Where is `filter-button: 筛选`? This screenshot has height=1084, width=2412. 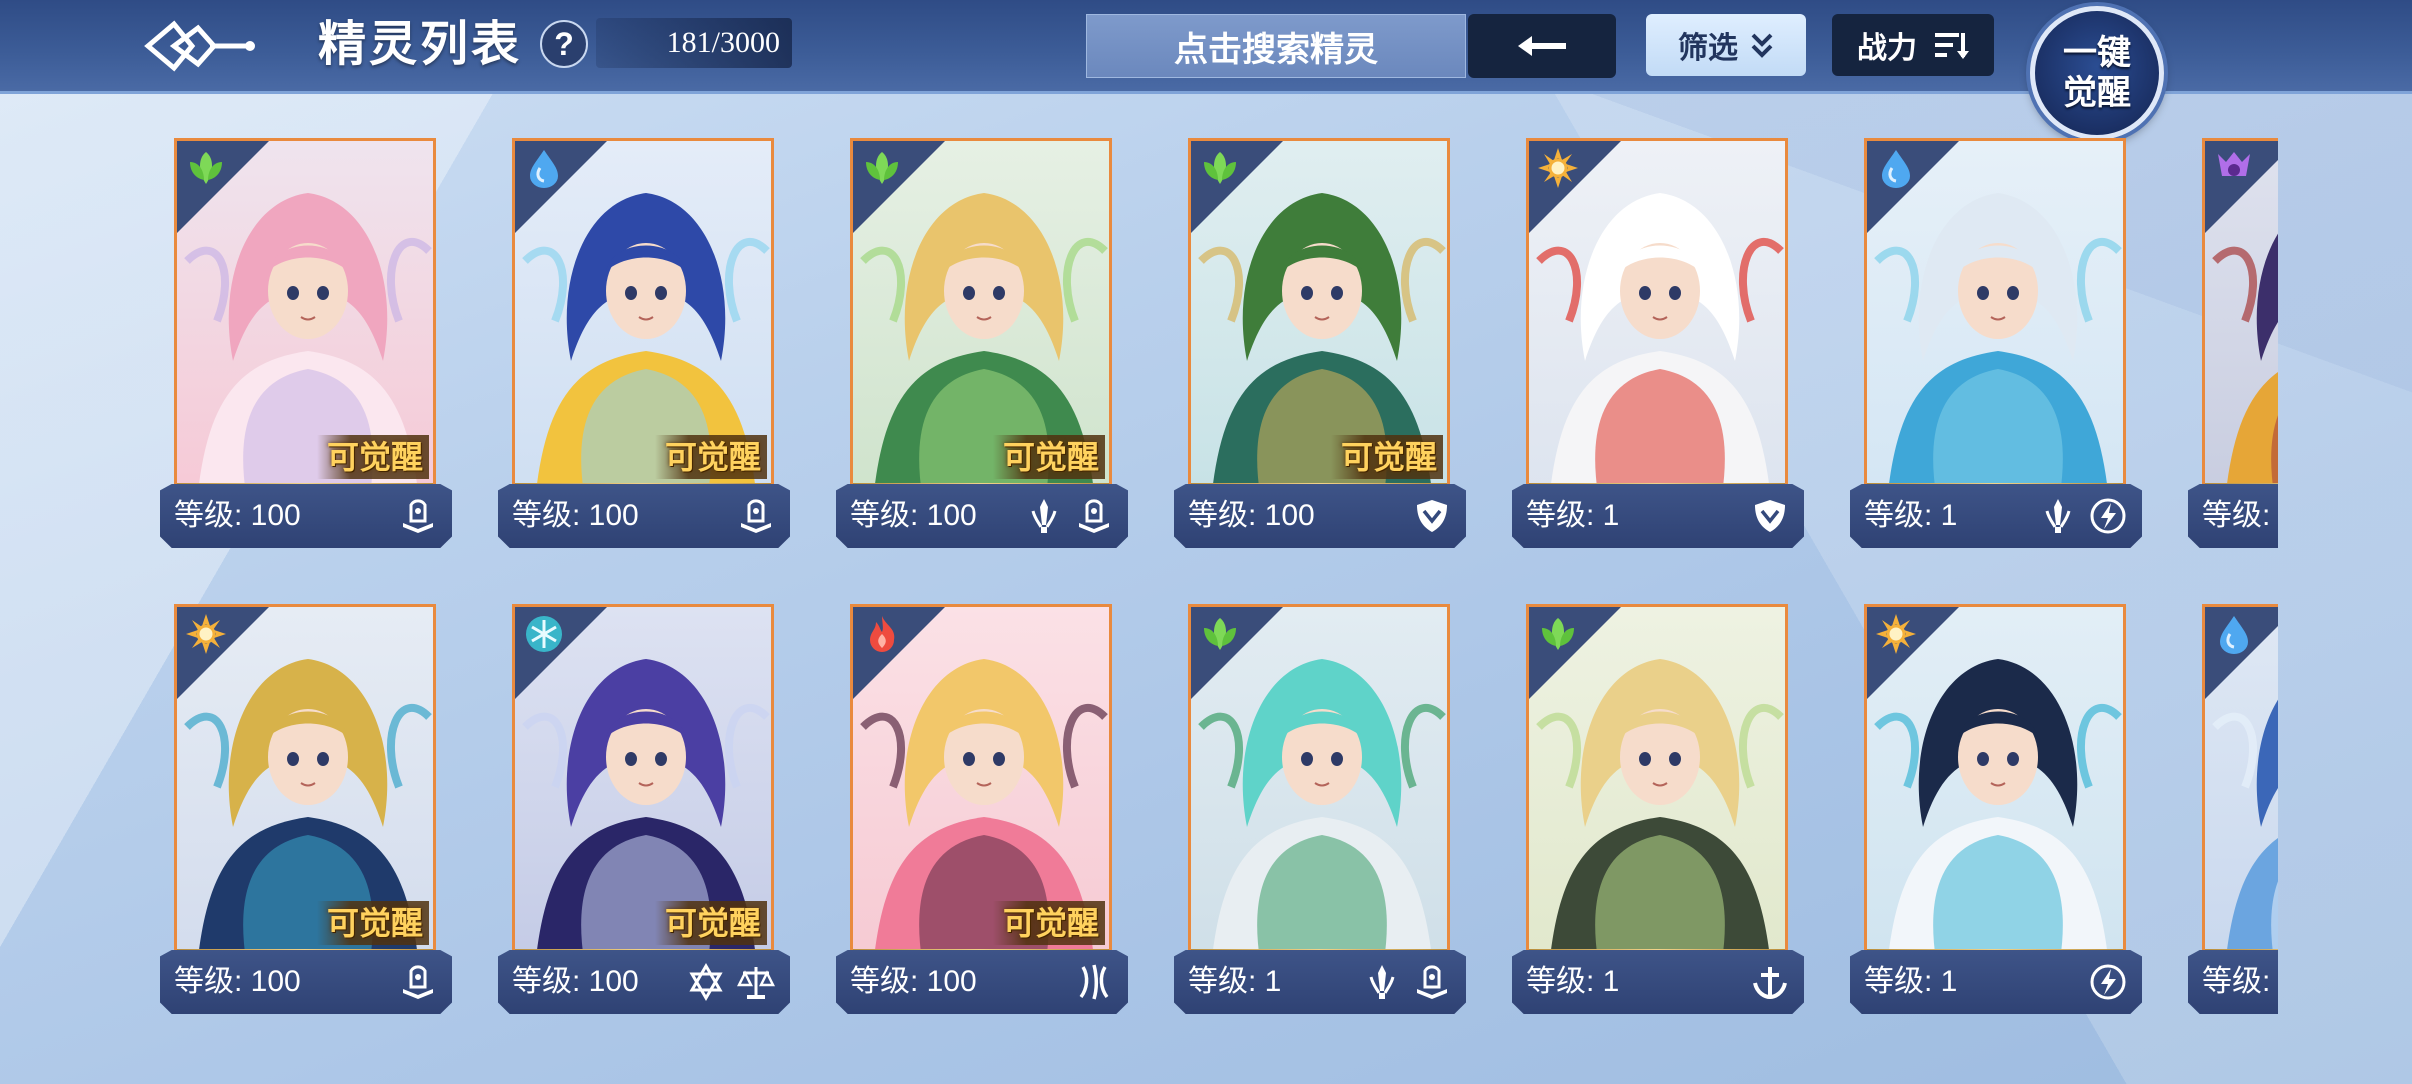 filter-button: 筛选 is located at coordinates (1726, 45).